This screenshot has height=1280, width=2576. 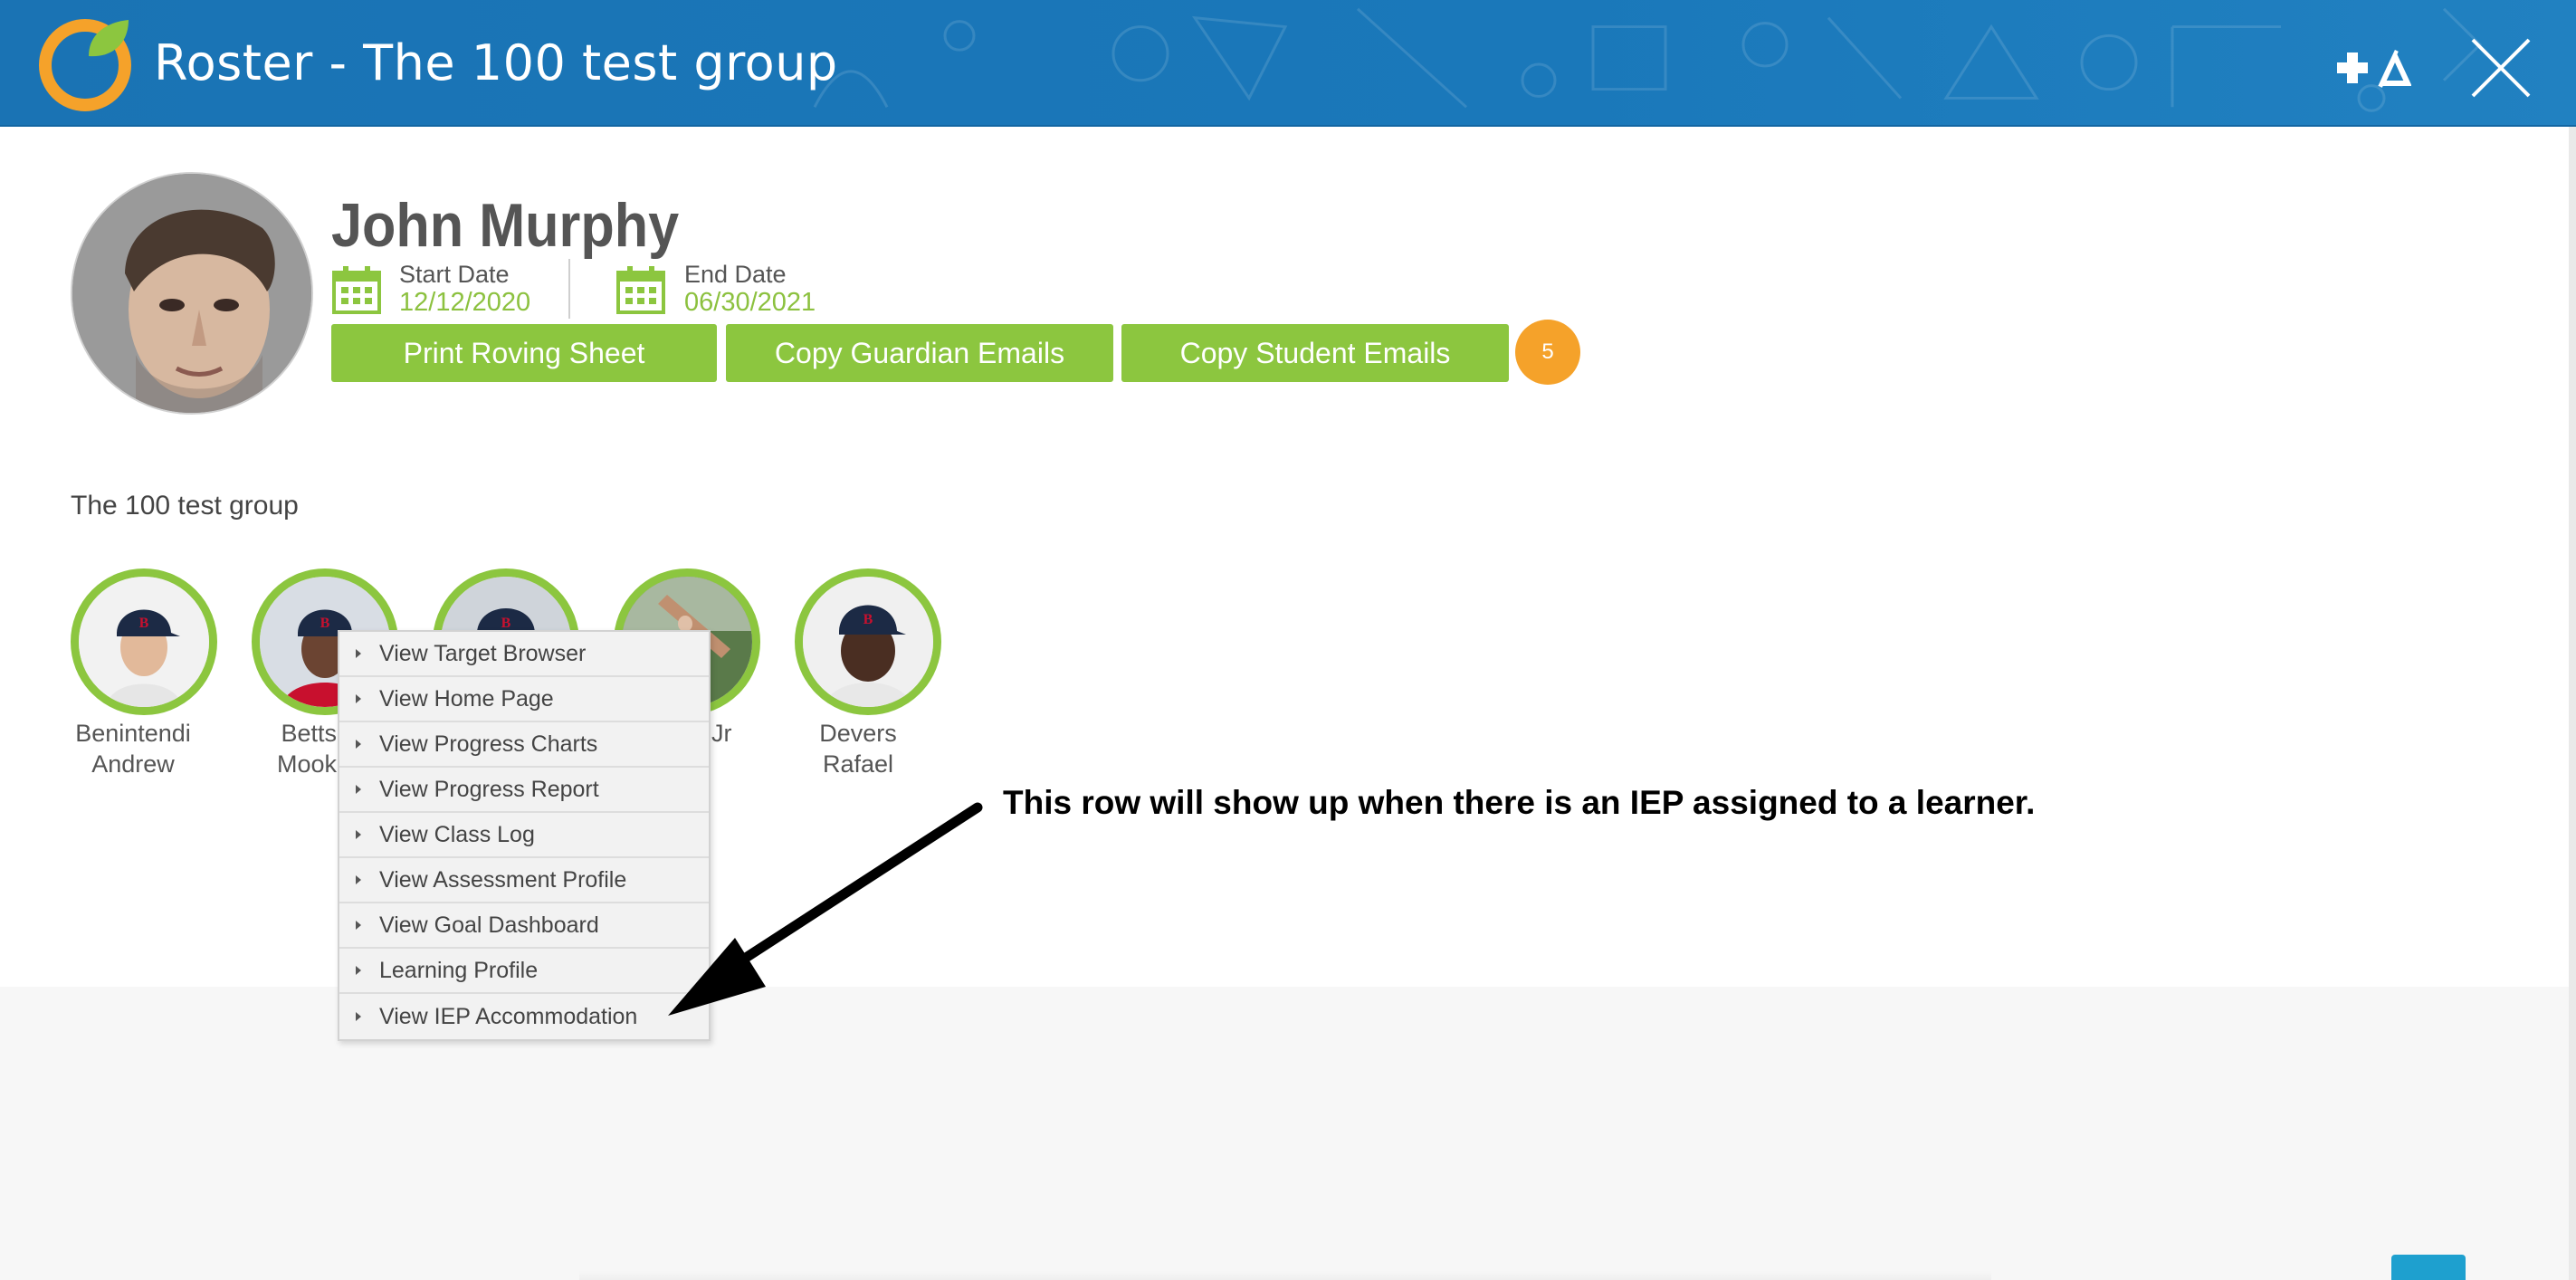 I want to click on scroll-edge, so click(x=2573, y=703).